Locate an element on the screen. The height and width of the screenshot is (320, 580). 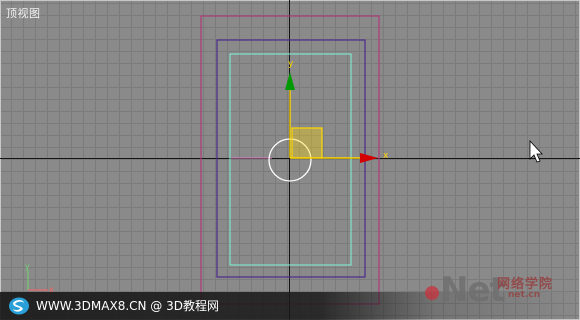
gizmo-xy-plane-handle is located at coordinates (307, 143).